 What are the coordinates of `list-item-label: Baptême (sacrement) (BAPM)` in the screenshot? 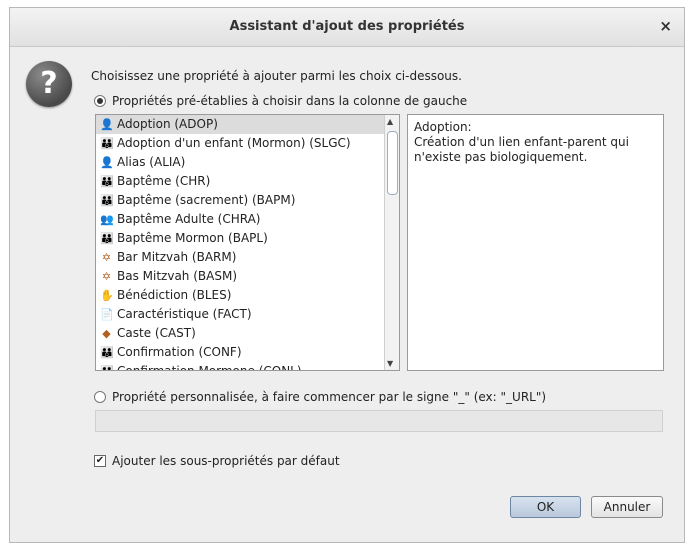 It's located at (206, 200).